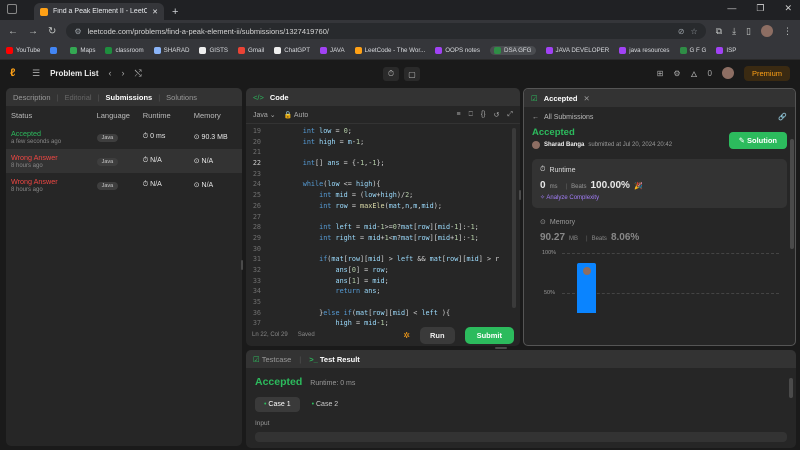  What do you see at coordinates (251, 50) in the screenshot?
I see `bookmark-item: Gmail` at bounding box center [251, 50].